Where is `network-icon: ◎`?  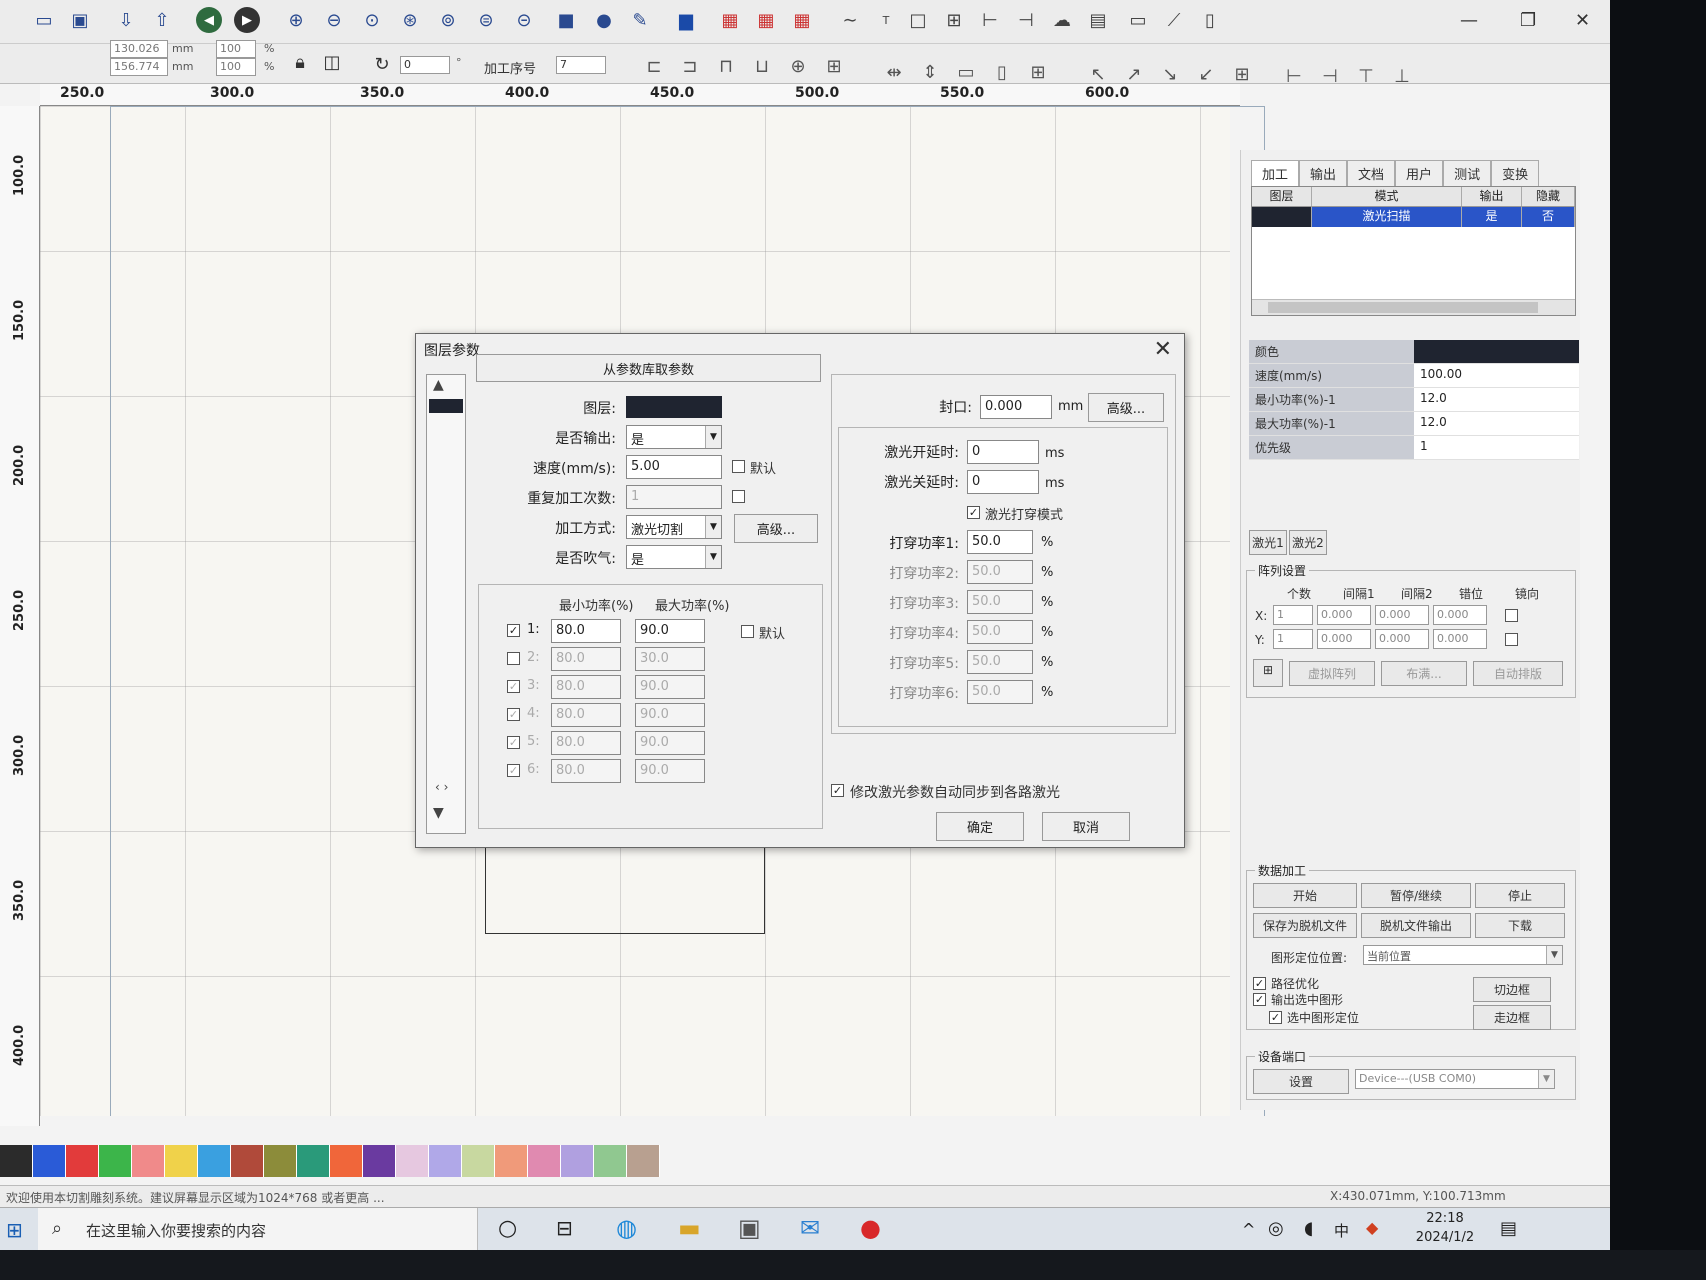
network-icon: ◎ is located at coordinates (1276, 1228).